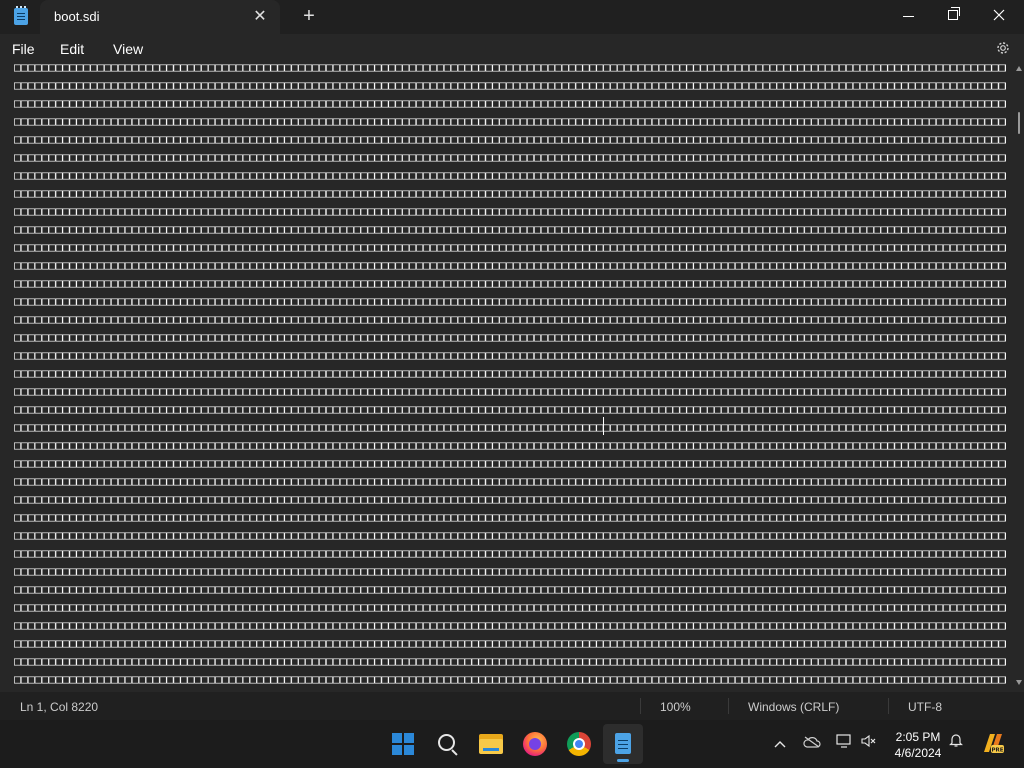 This screenshot has height=768, width=1024. Describe the element at coordinates (925, 707) in the screenshot. I see `encoding: UTF-8` at that location.